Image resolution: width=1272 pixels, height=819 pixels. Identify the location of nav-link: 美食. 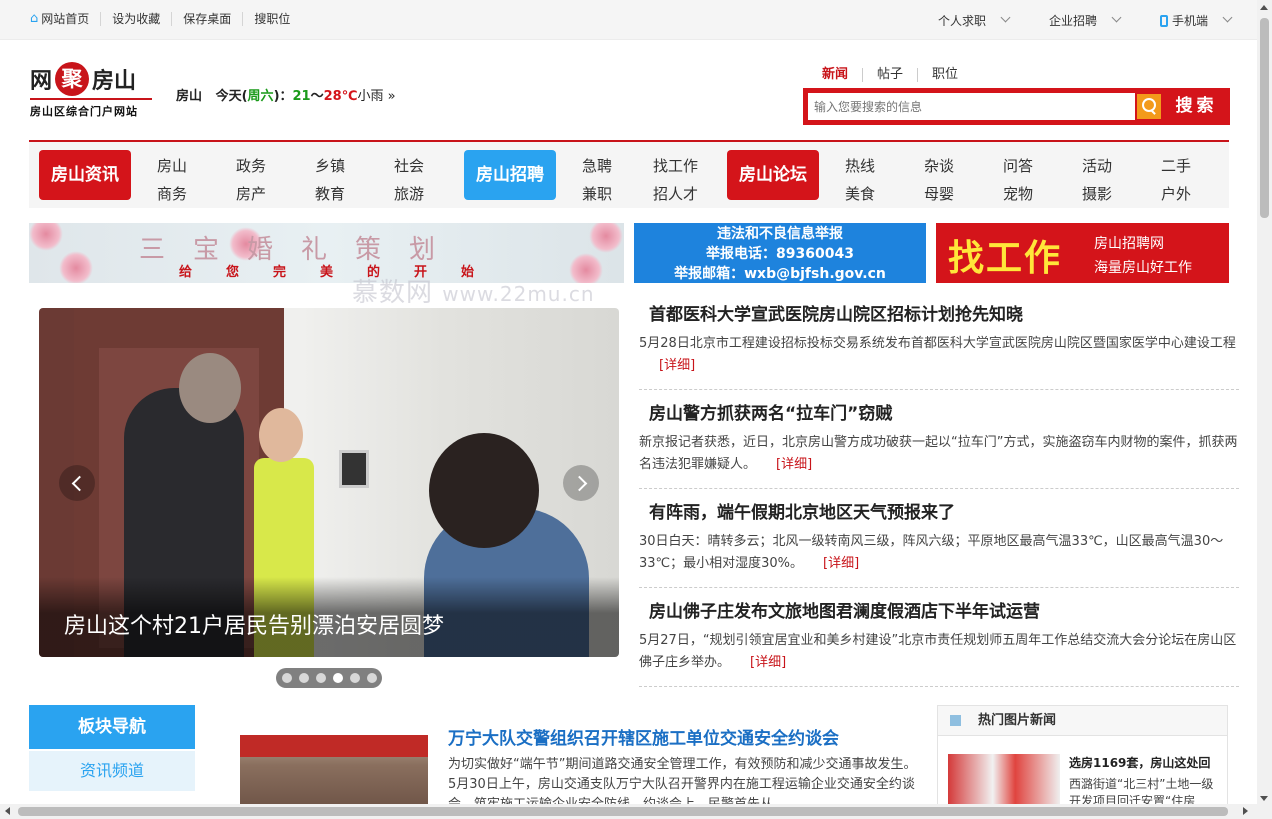
(860, 194).